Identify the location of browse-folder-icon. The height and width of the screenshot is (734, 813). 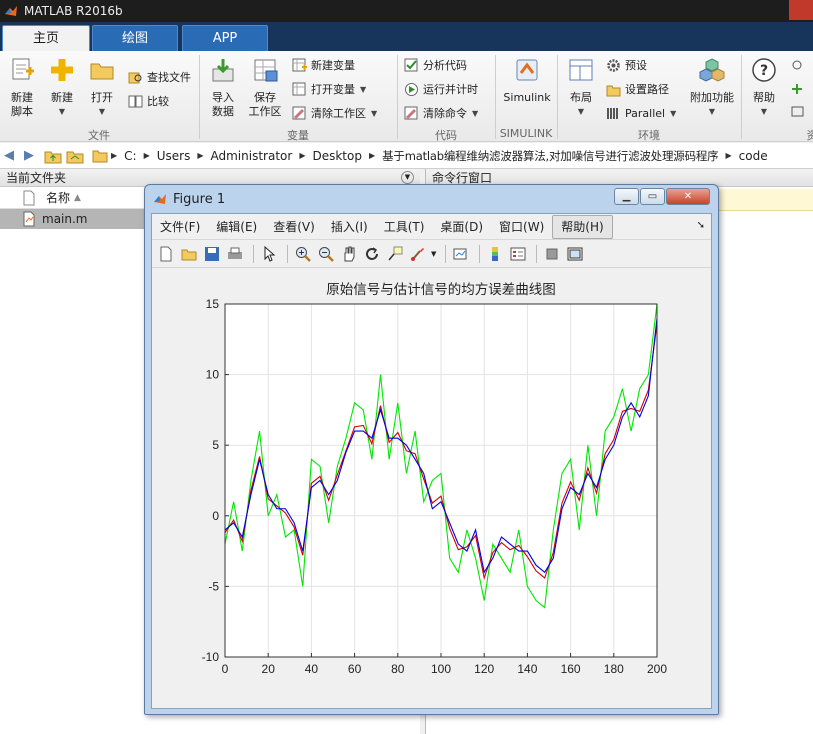
(75, 156).